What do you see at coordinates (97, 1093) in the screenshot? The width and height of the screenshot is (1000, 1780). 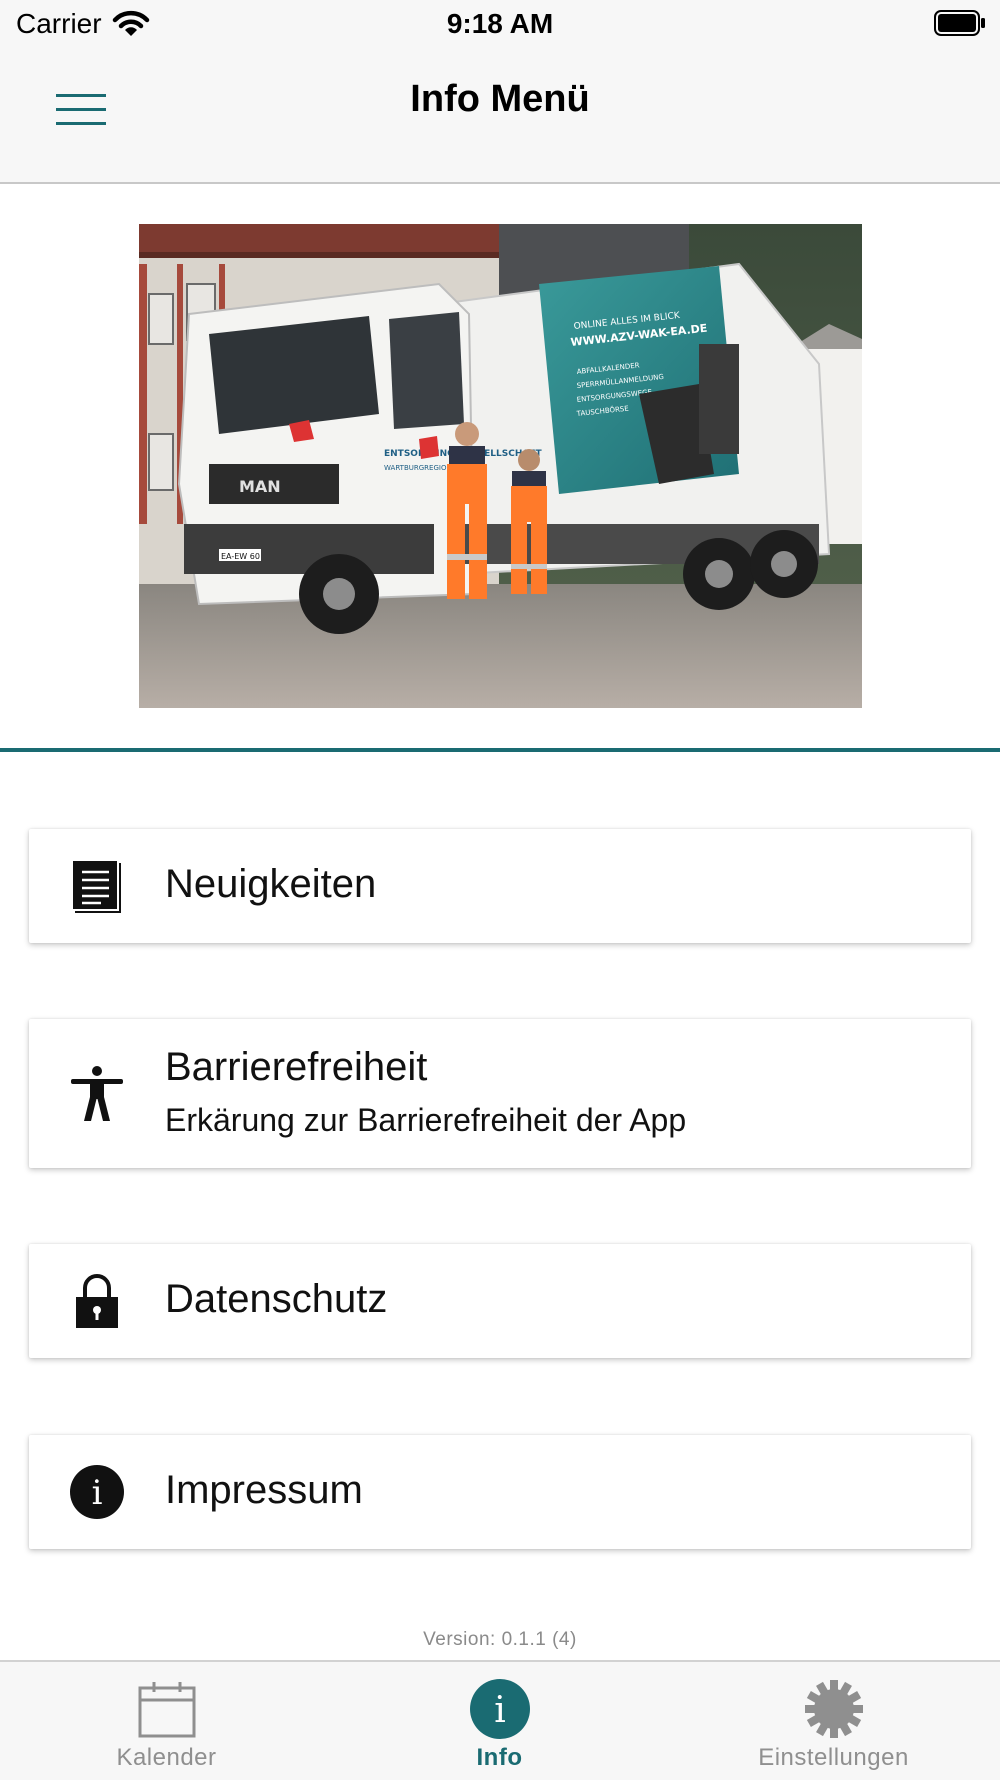 I see `accessibility-icon` at bounding box center [97, 1093].